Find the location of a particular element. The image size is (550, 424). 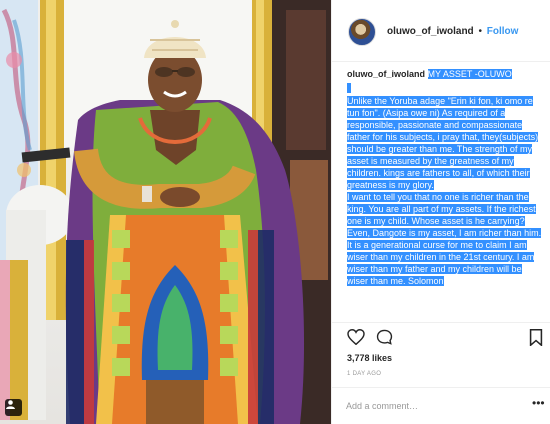

caption-title: MY ASSET -OLUWO is located at coordinates (469, 74).